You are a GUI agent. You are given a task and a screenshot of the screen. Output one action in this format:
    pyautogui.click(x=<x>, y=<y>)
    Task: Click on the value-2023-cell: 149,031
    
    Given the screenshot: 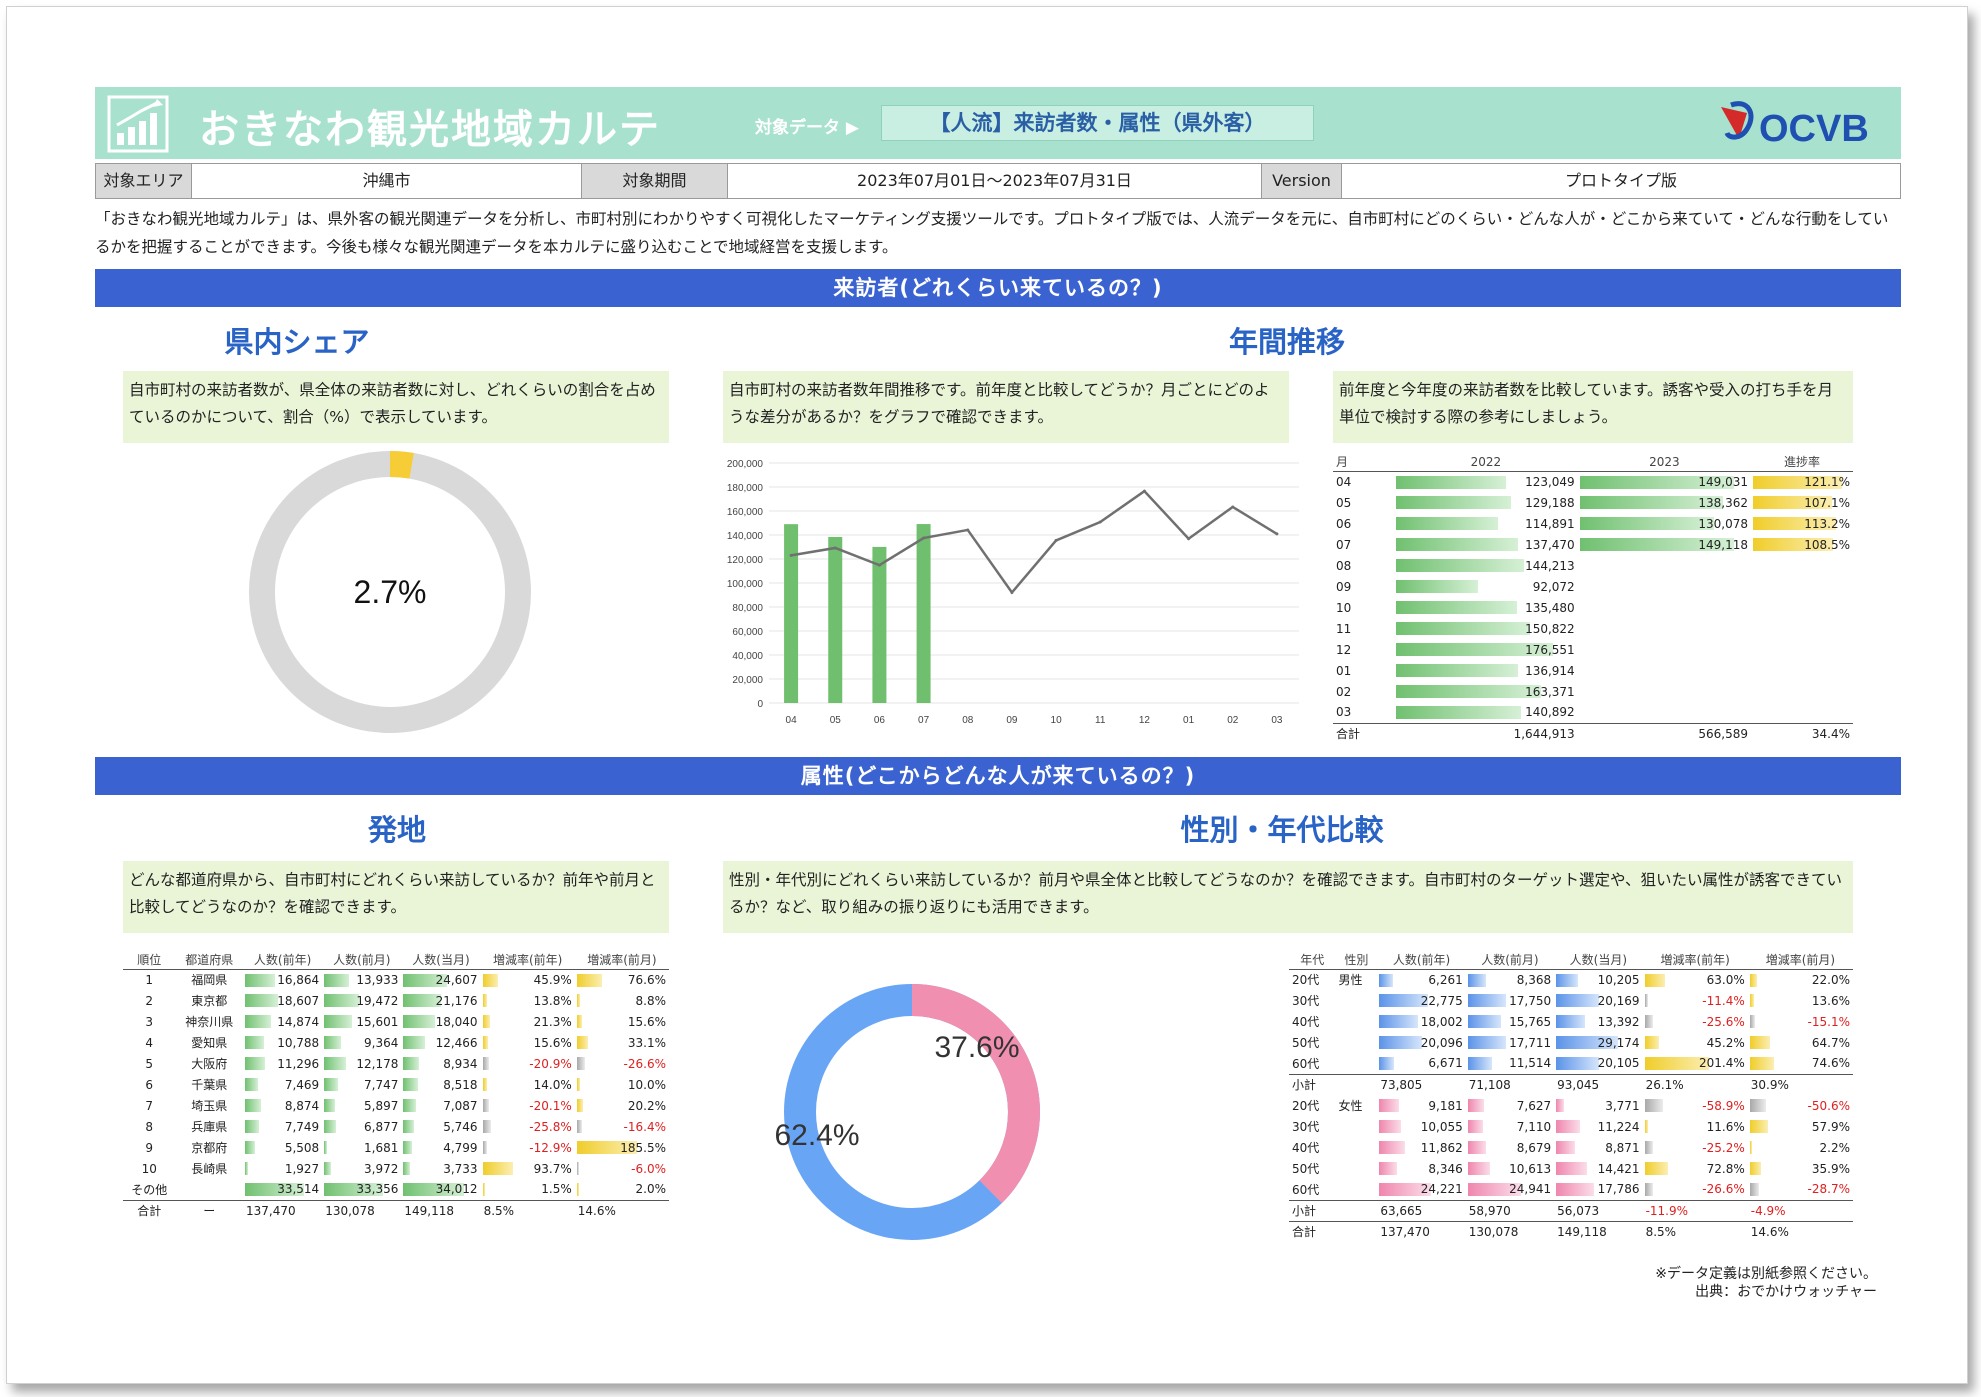 What is the action you would take?
    pyautogui.click(x=1664, y=481)
    